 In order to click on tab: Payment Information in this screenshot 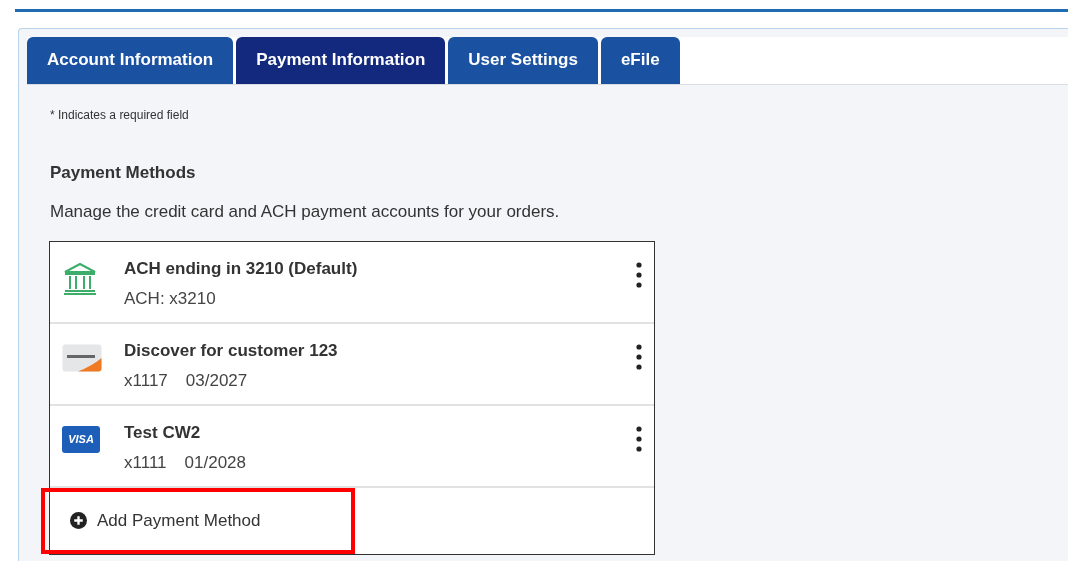, I will do `click(341, 60)`.